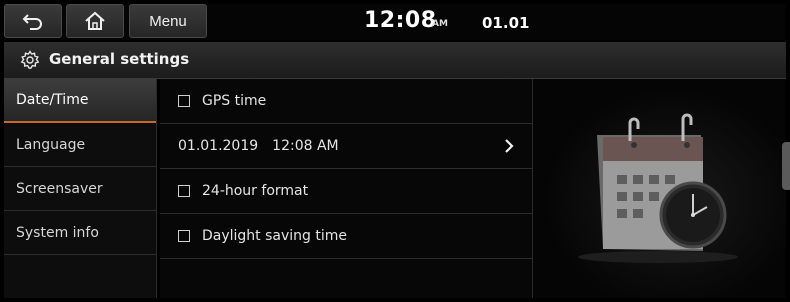 The image size is (790, 302). What do you see at coordinates (184, 191) in the screenshot?
I see `24-hour-format-checkbox` at bounding box center [184, 191].